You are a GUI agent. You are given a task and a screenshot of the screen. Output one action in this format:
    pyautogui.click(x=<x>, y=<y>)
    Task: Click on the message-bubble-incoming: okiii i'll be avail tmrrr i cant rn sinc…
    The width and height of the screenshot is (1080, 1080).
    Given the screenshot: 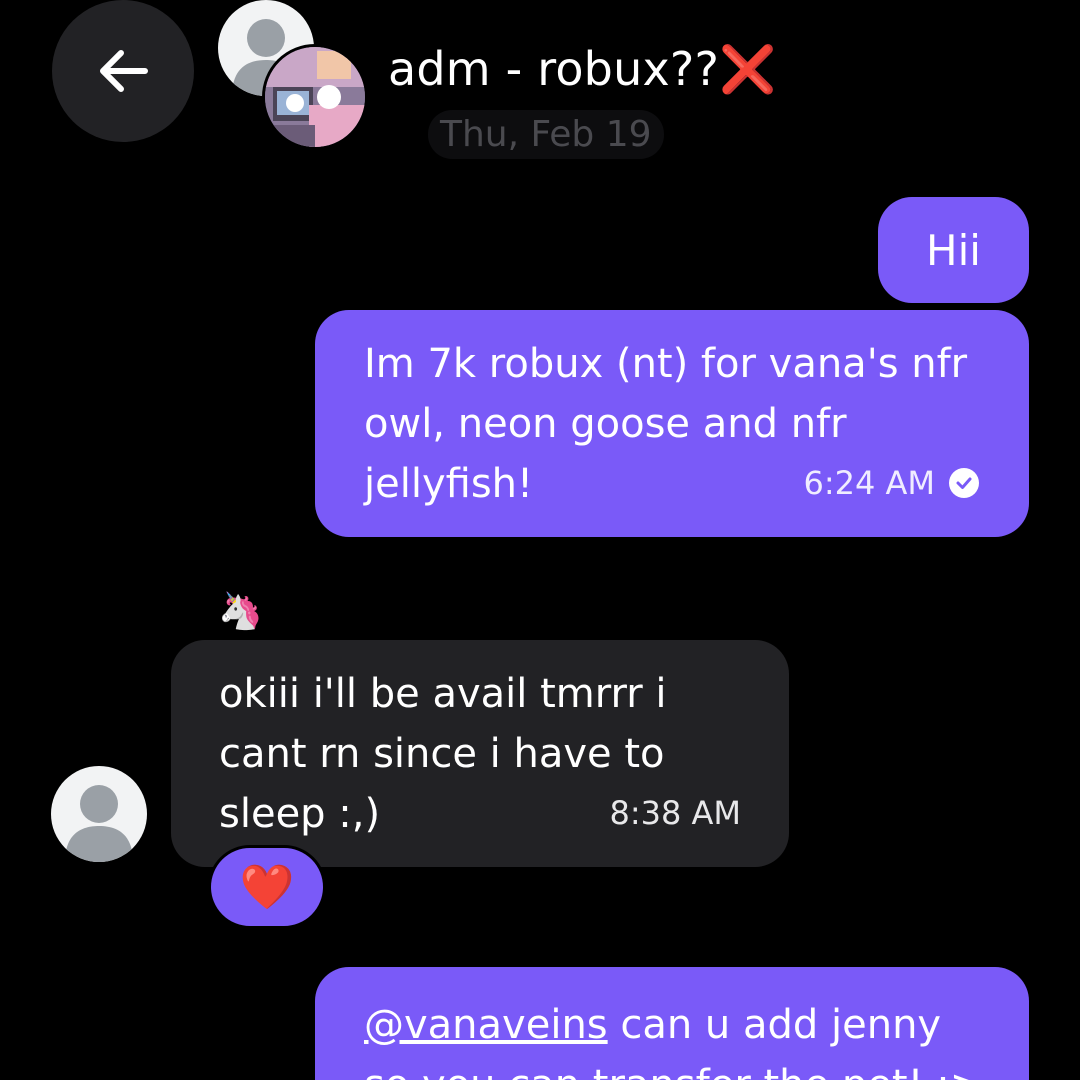 What is the action you would take?
    pyautogui.click(x=480, y=753)
    